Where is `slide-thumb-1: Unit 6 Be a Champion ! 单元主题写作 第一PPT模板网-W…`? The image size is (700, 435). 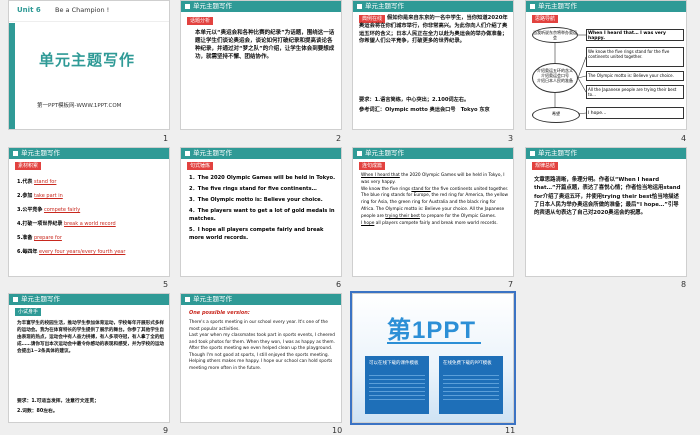
slide-thumb-1: Unit 6 Be a Champion ! 单元主题写作 第一PPT模板网-W… is located at coordinates (89, 65).